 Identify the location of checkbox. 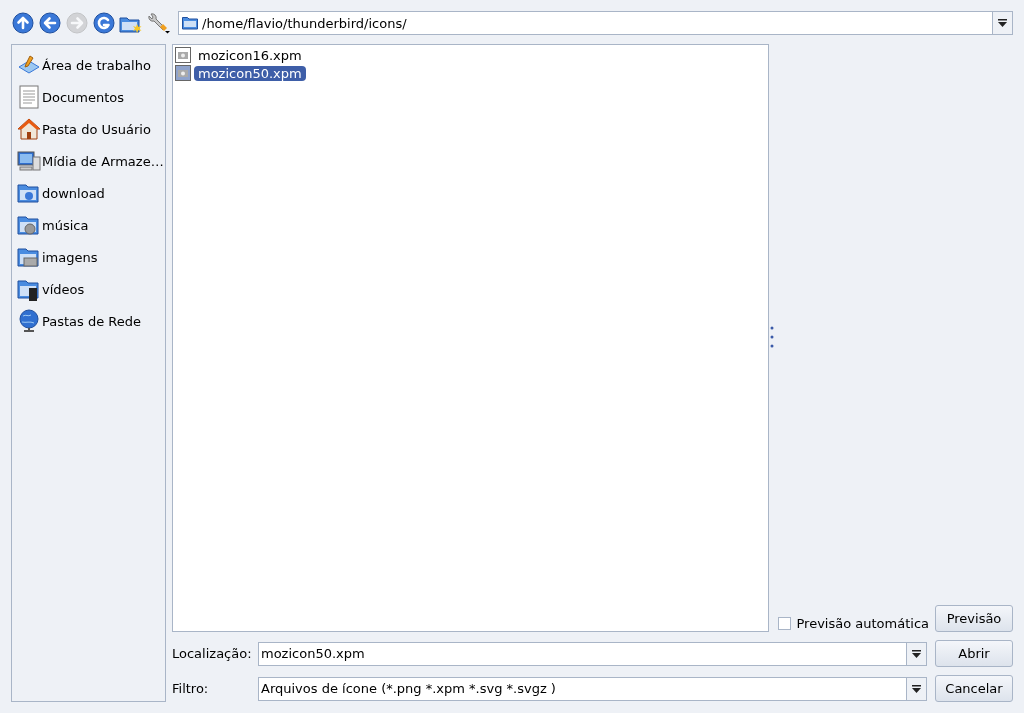
(785, 623).